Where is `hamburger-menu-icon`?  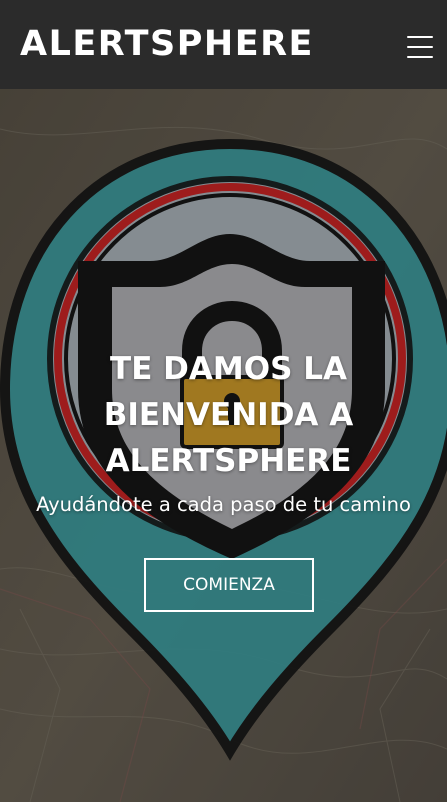 hamburger-menu-icon is located at coordinates (420, 46).